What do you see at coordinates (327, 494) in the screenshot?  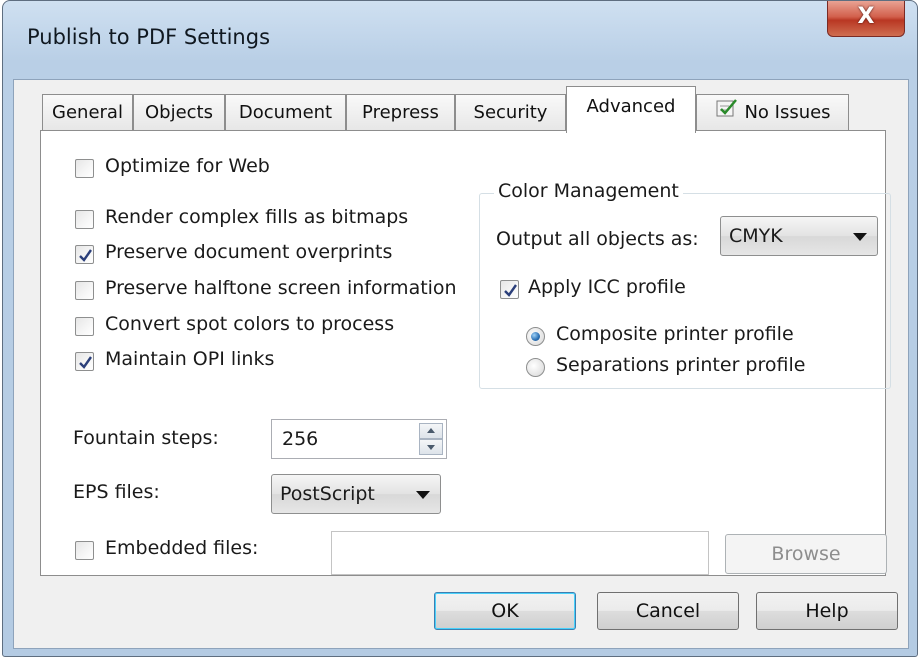 I see `eps-files-value: PostScript` at bounding box center [327, 494].